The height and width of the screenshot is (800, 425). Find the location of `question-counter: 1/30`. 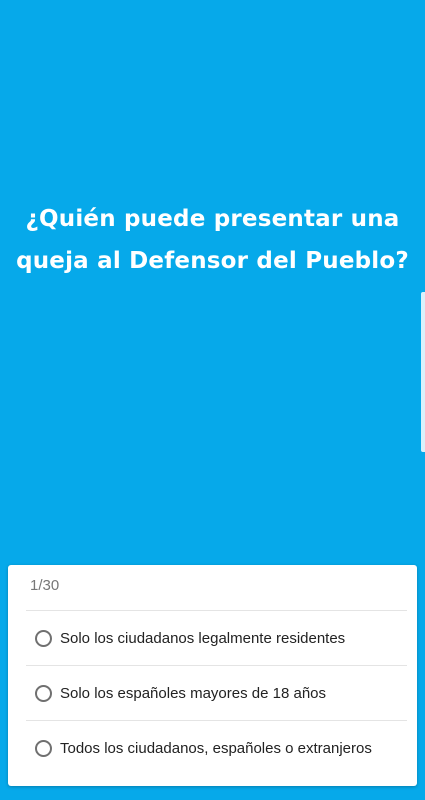

question-counter: 1/30 is located at coordinates (45, 585).